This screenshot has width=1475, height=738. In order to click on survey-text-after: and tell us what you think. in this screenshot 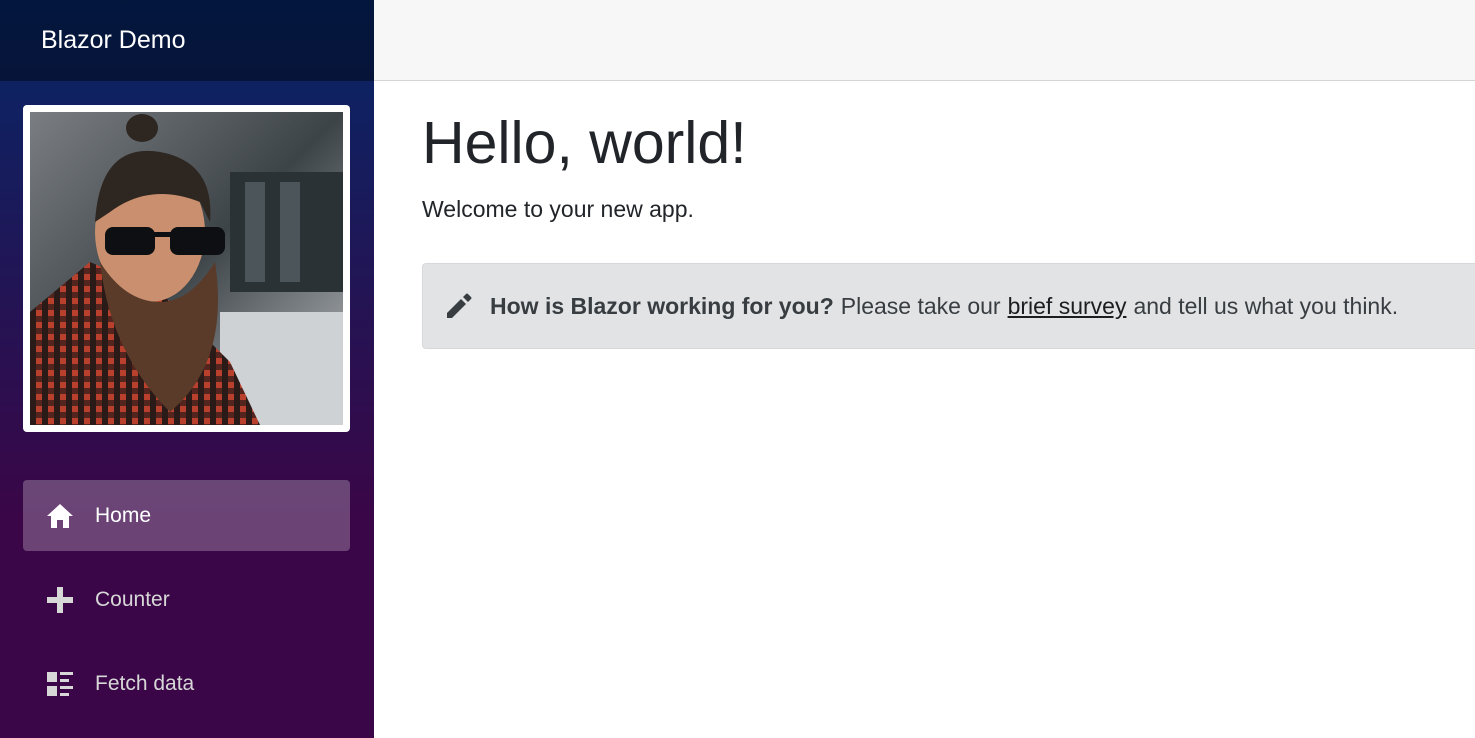, I will do `click(1266, 305)`.